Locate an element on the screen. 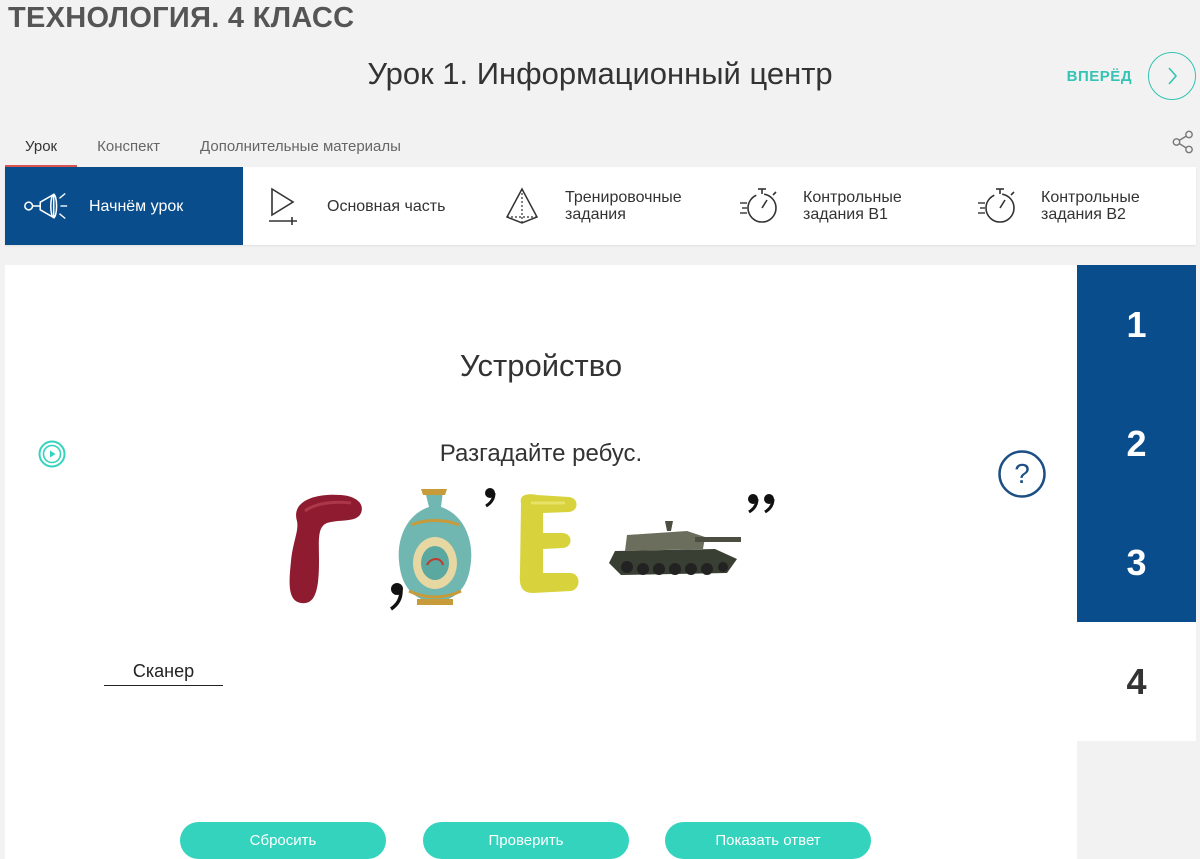 The image size is (1200, 859). rebus-comma-mark is located at coordinates (396, 597).